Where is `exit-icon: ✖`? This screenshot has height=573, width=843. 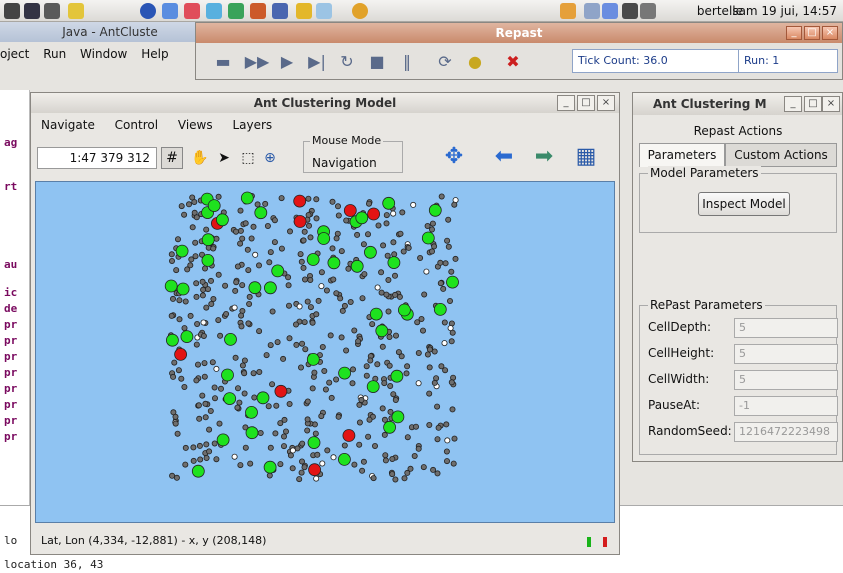 exit-icon: ✖ is located at coordinates (513, 61).